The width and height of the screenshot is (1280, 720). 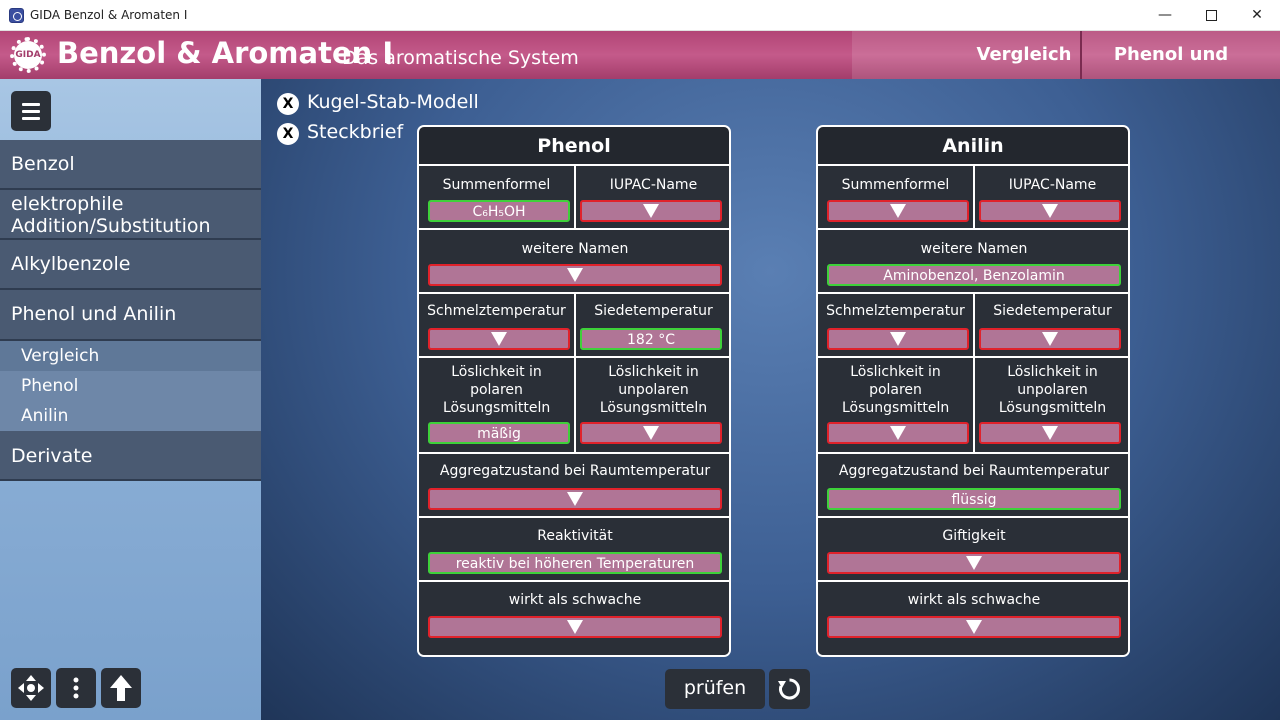 I want to click on arrow-up-icon, so click(x=121, y=688).